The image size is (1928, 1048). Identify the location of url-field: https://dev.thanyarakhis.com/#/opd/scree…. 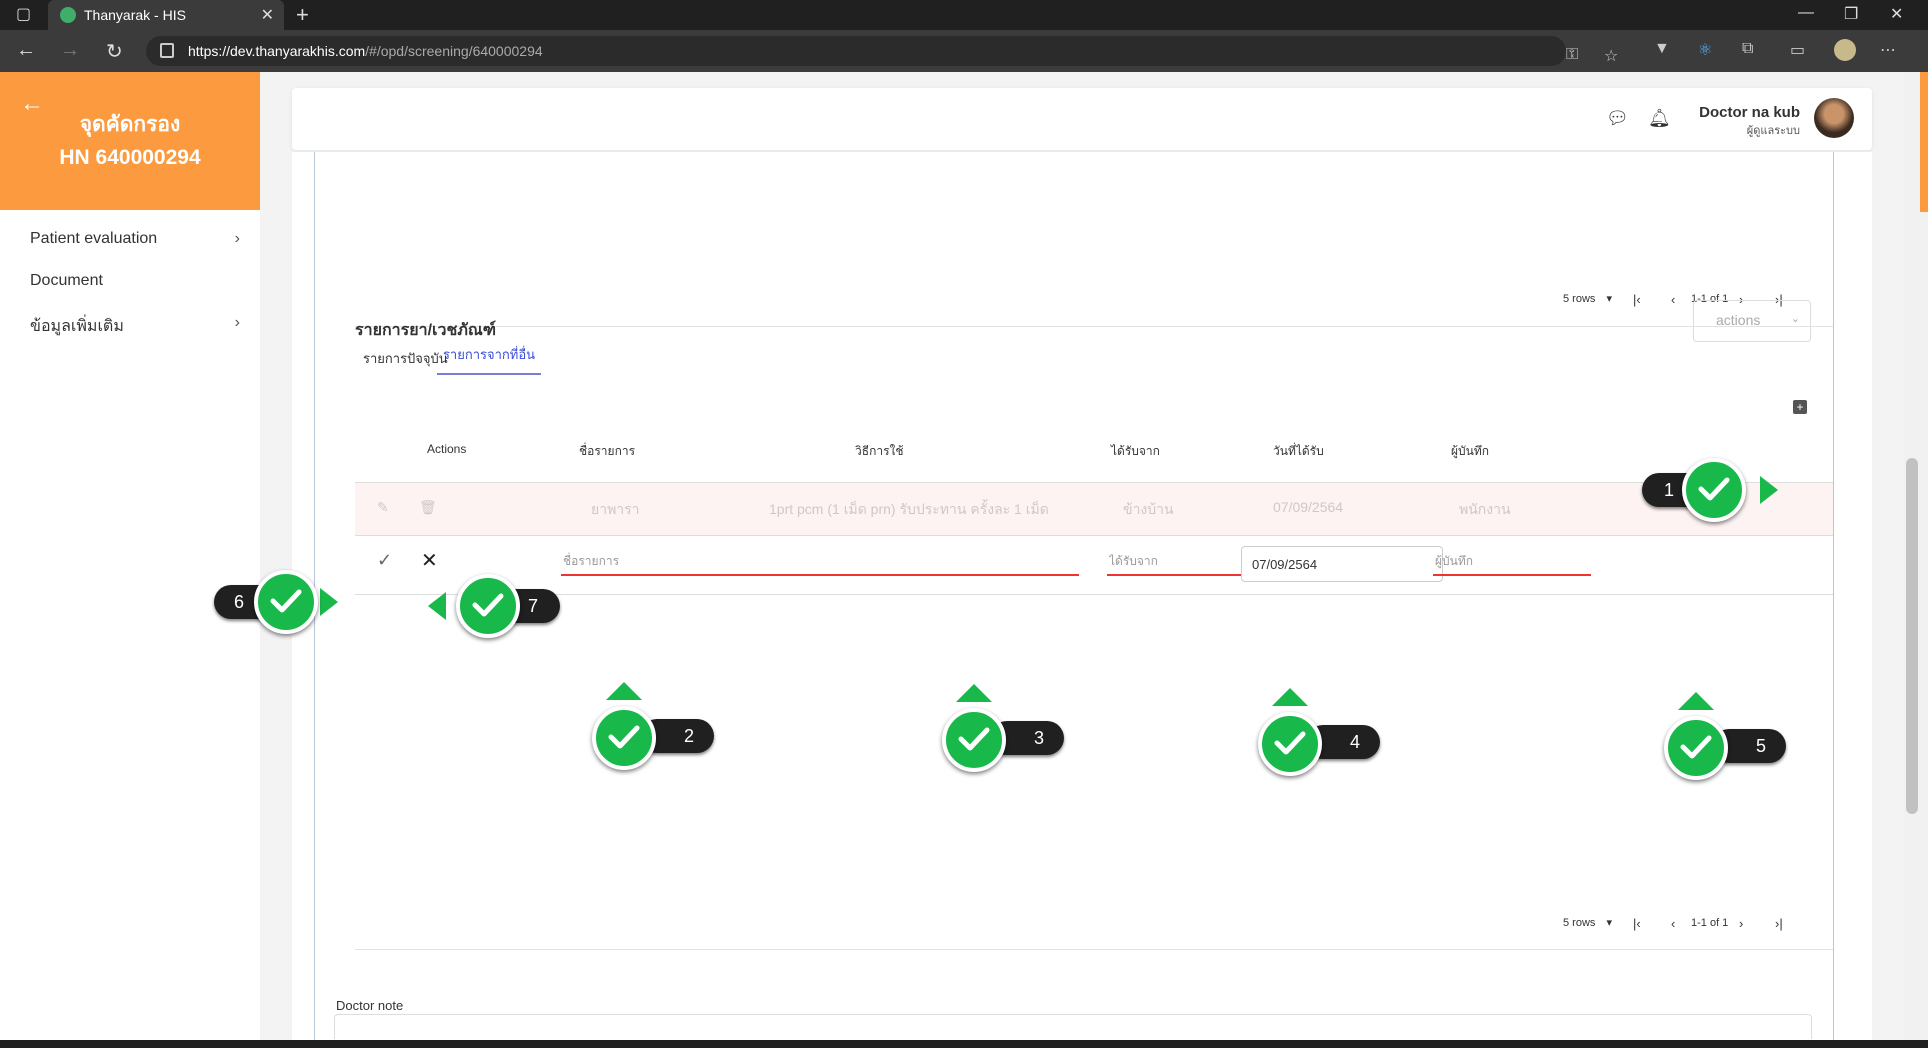
(882, 51).